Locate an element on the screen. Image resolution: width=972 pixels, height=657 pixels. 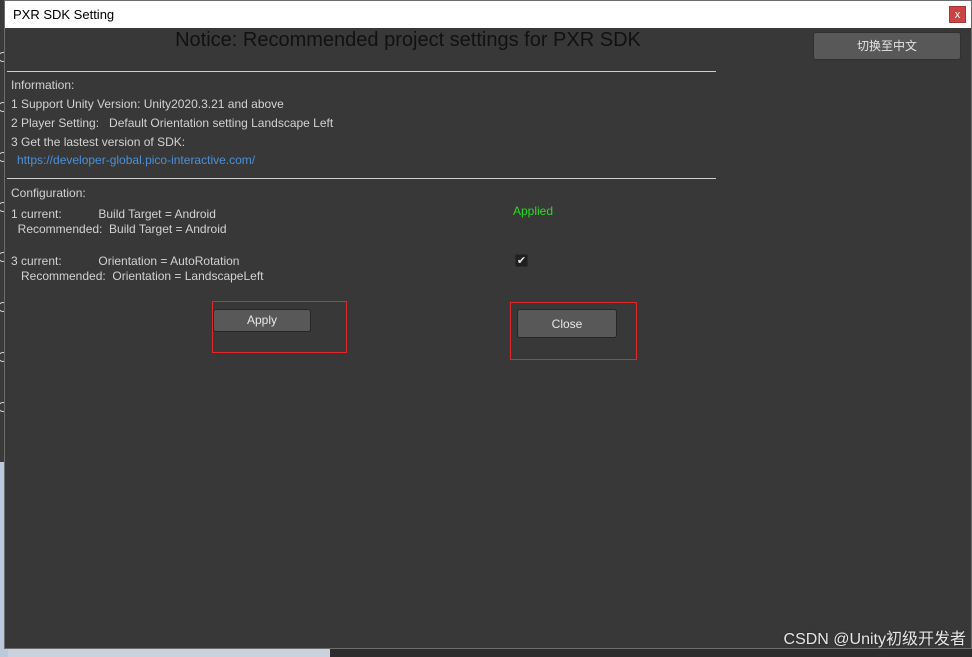
orientation-checkbox: ✔ is located at coordinates (521, 260).